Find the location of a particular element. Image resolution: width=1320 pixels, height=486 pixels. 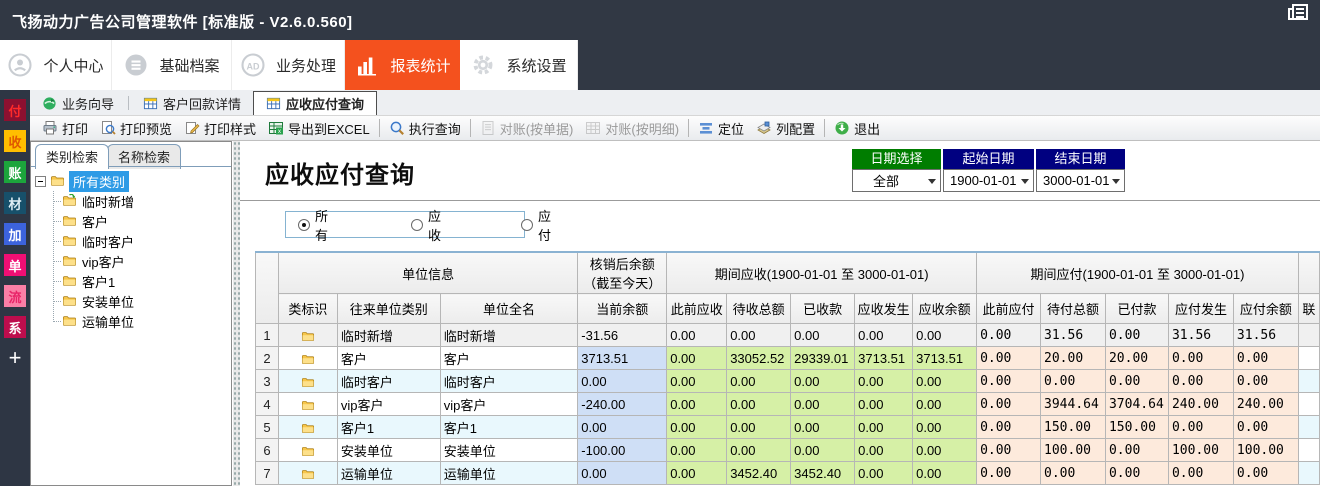

rail-button-付: 付 is located at coordinates (15, 110).